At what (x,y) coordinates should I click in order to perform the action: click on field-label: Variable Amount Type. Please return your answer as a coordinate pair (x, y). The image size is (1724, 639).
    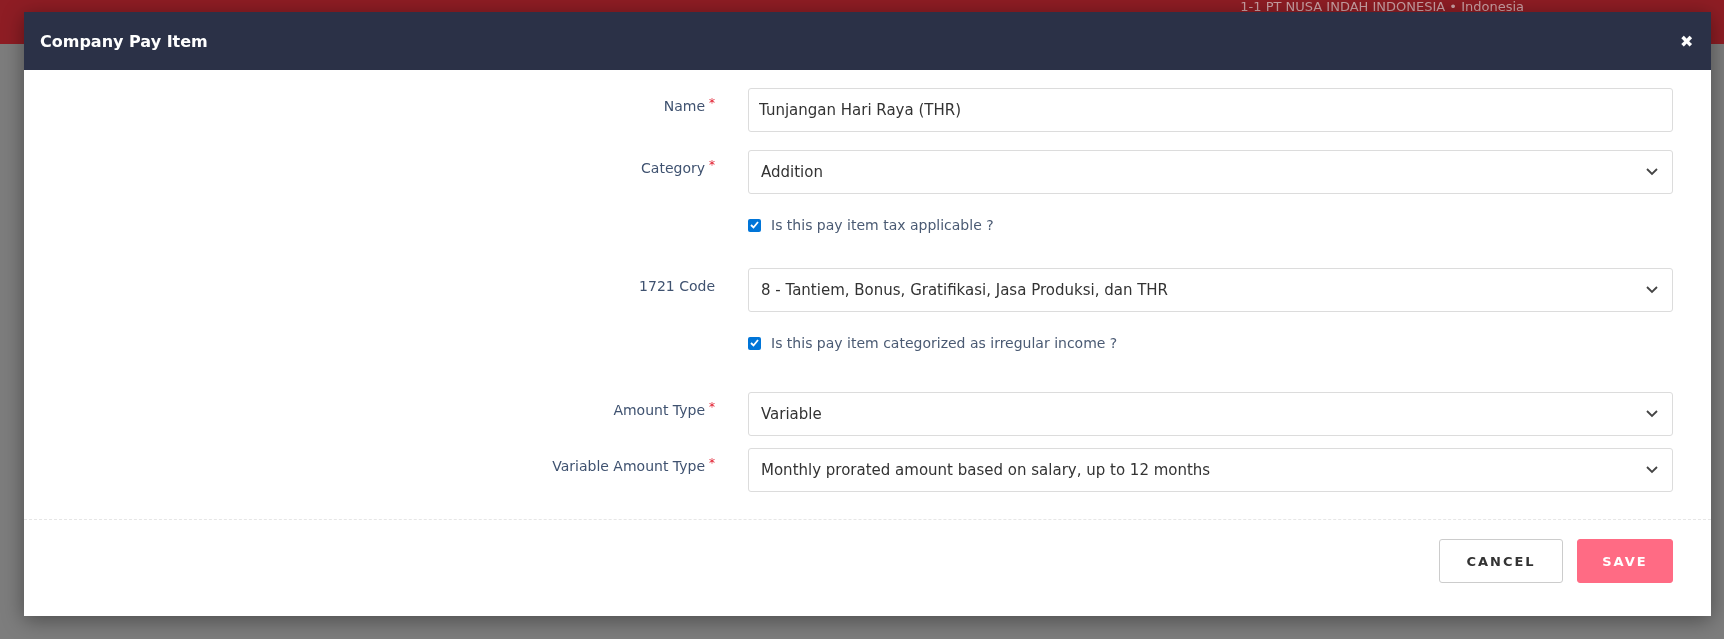
    Looking at the image, I should click on (628, 465).